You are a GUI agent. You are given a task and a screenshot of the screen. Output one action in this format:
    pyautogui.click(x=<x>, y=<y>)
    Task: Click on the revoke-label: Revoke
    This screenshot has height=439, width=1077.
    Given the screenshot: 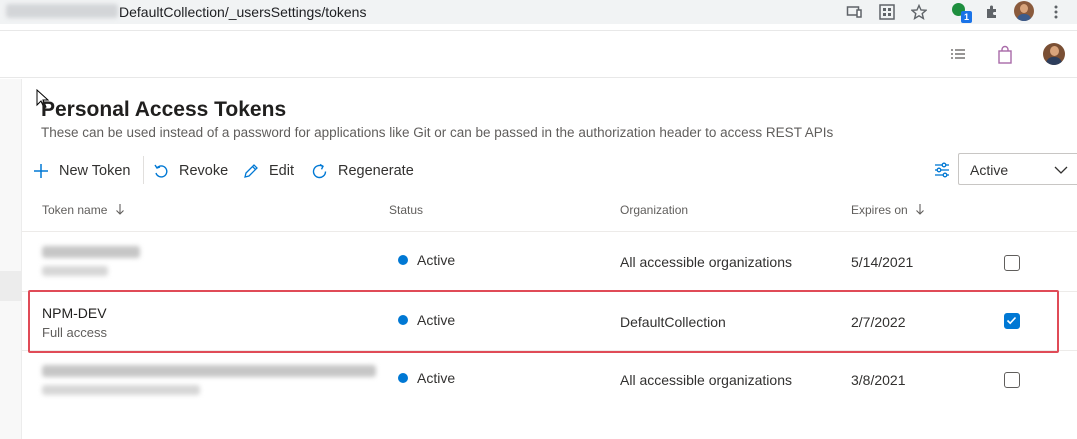 What is the action you would take?
    pyautogui.click(x=204, y=171)
    